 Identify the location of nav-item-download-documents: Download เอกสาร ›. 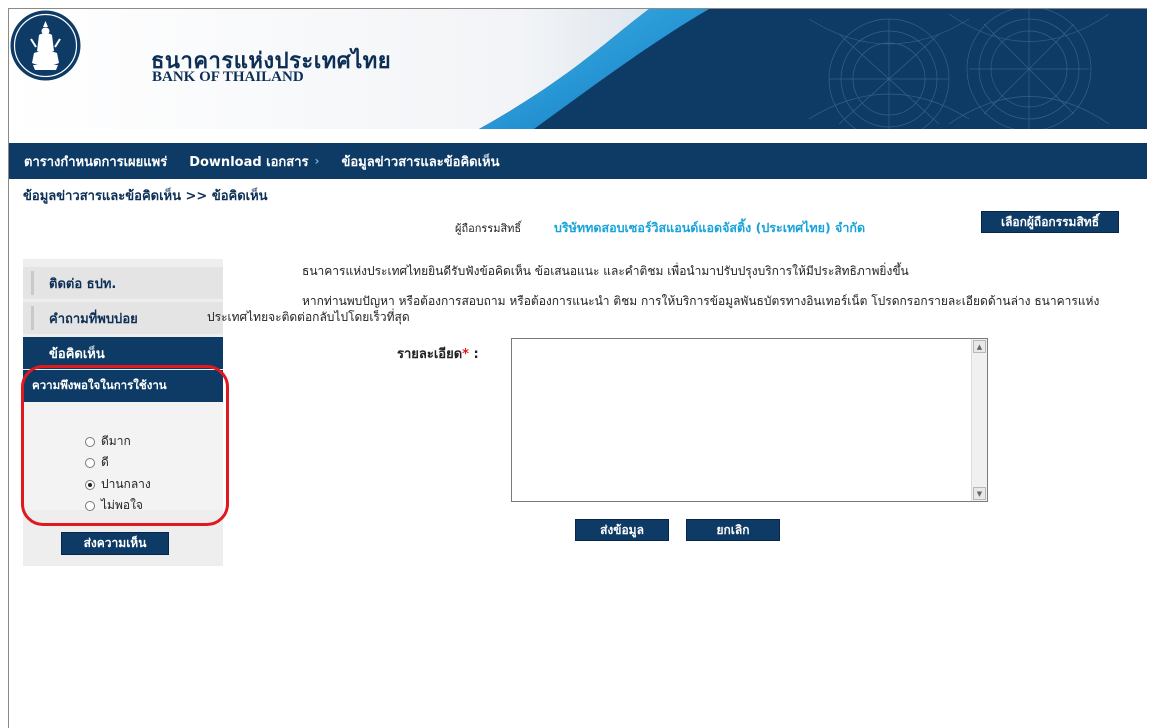
(254, 161).